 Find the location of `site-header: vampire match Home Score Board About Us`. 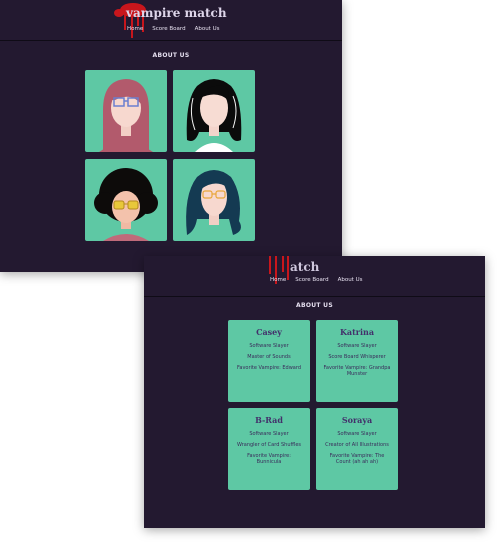

site-header: vampire match Home Score Board About Us is located at coordinates (171, 20).